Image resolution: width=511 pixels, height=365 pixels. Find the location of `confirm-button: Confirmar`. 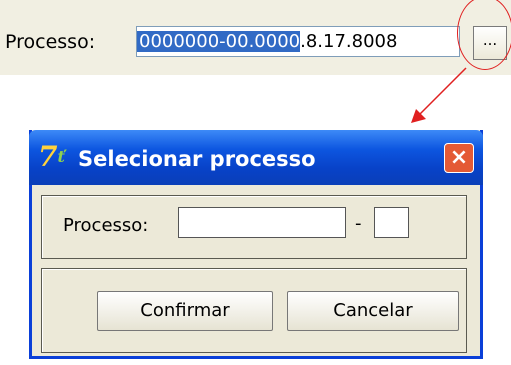

confirm-button: Confirmar is located at coordinates (185, 311).